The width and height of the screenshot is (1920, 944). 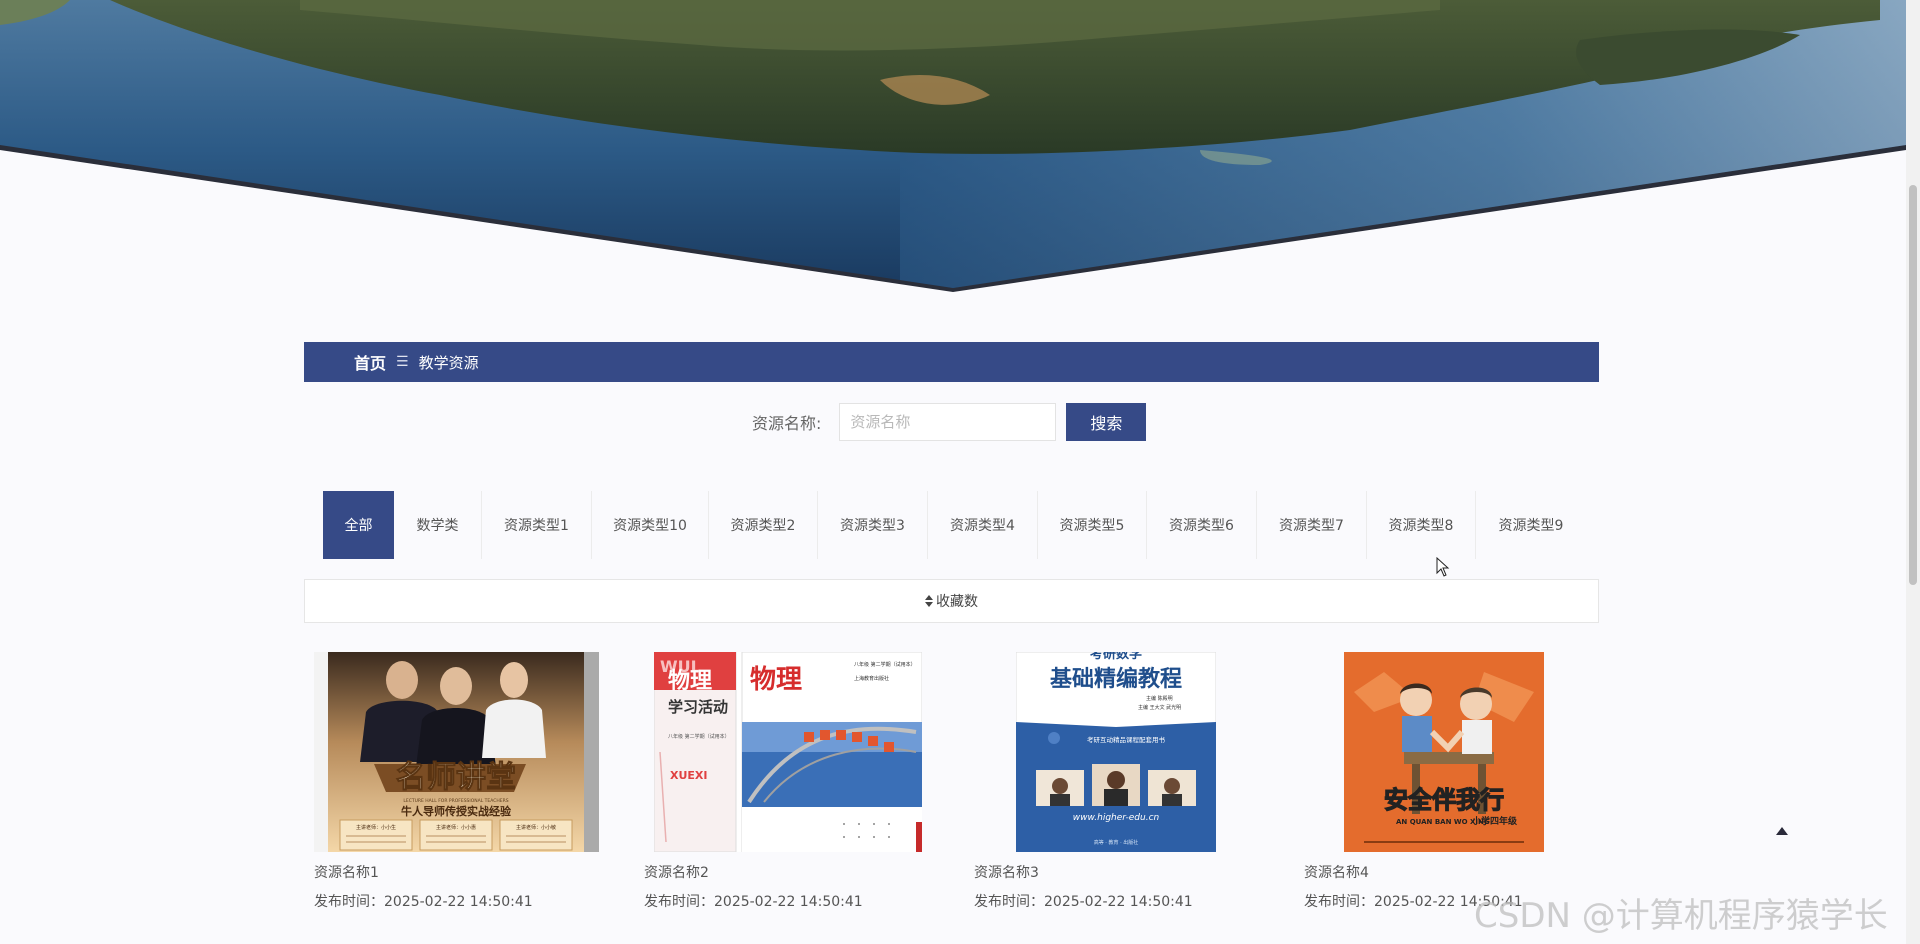 I want to click on svg-text: 安全伴我行, so click(x=1444, y=800).